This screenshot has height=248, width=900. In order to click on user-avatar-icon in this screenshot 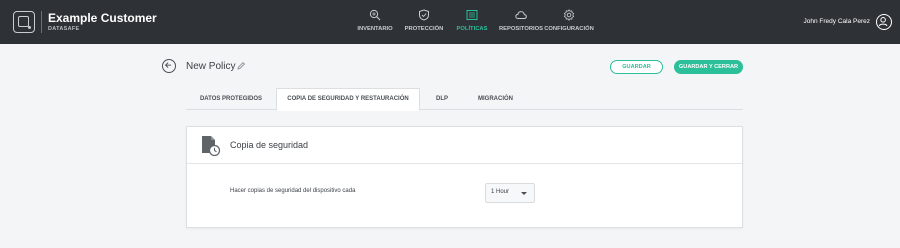, I will do `click(884, 22)`.